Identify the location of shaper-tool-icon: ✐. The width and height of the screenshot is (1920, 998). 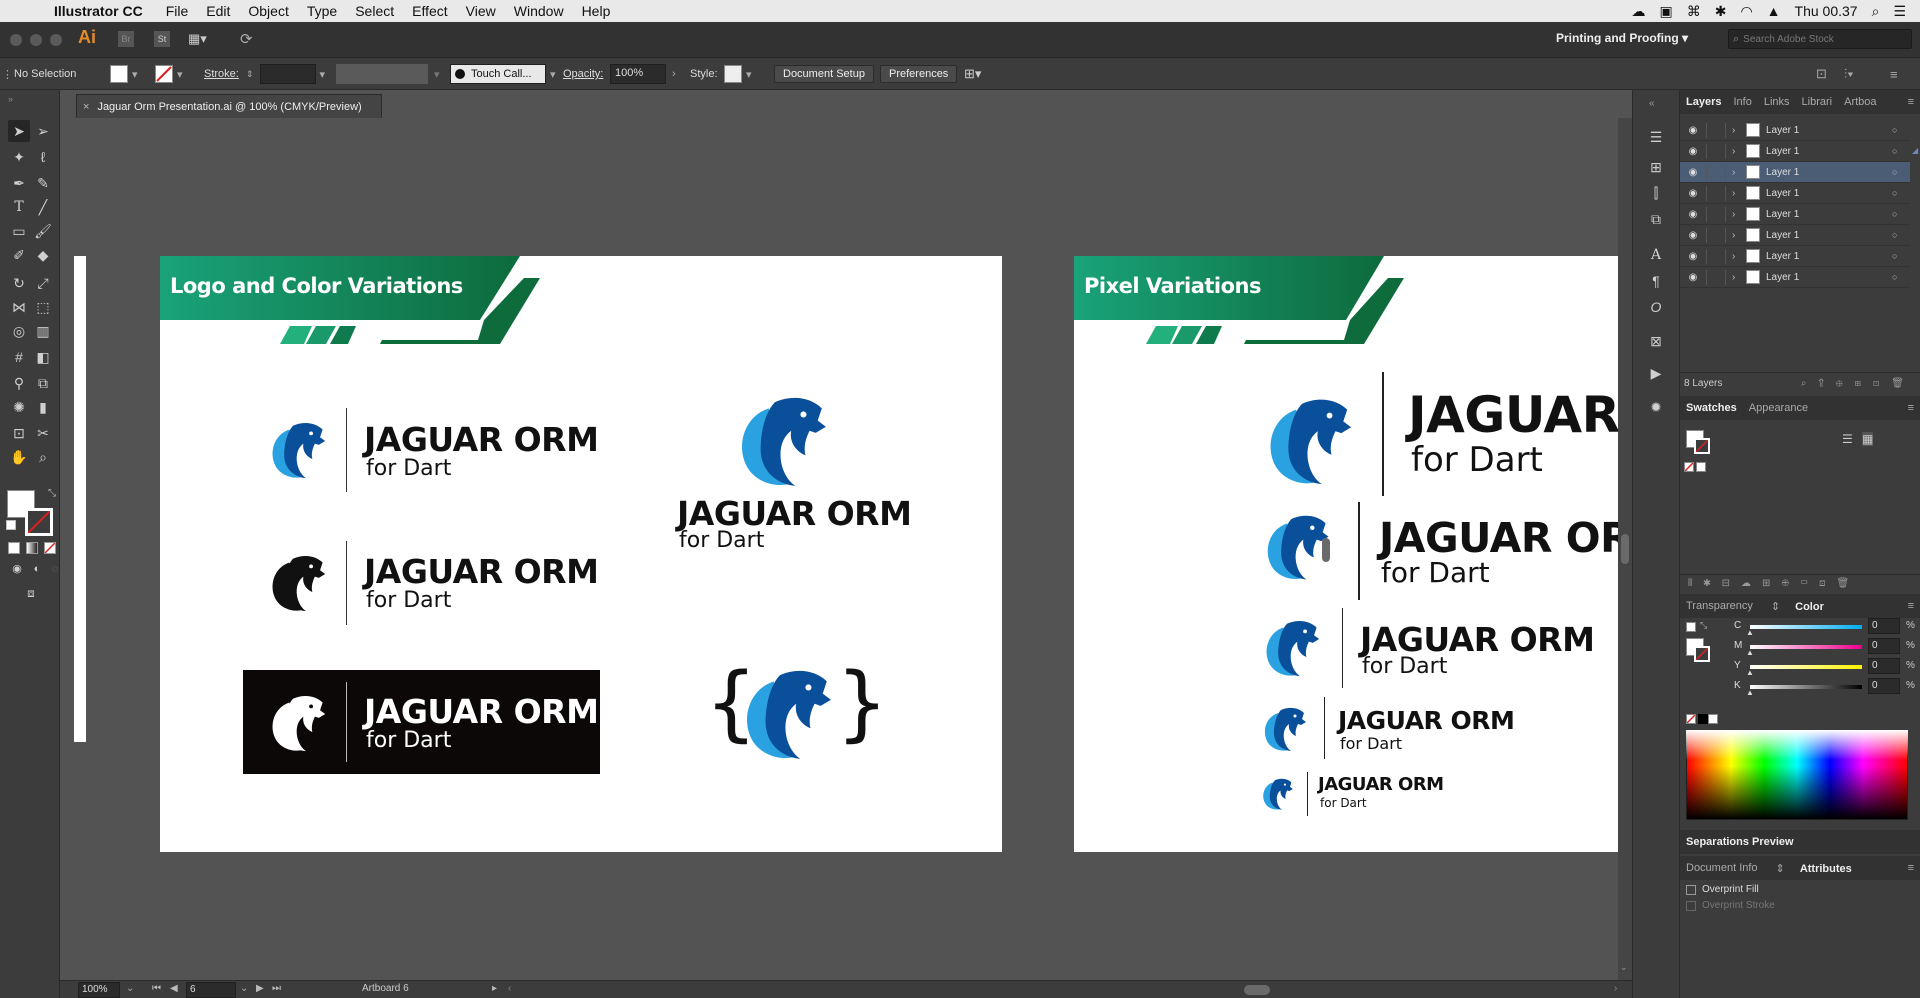
(19, 255).